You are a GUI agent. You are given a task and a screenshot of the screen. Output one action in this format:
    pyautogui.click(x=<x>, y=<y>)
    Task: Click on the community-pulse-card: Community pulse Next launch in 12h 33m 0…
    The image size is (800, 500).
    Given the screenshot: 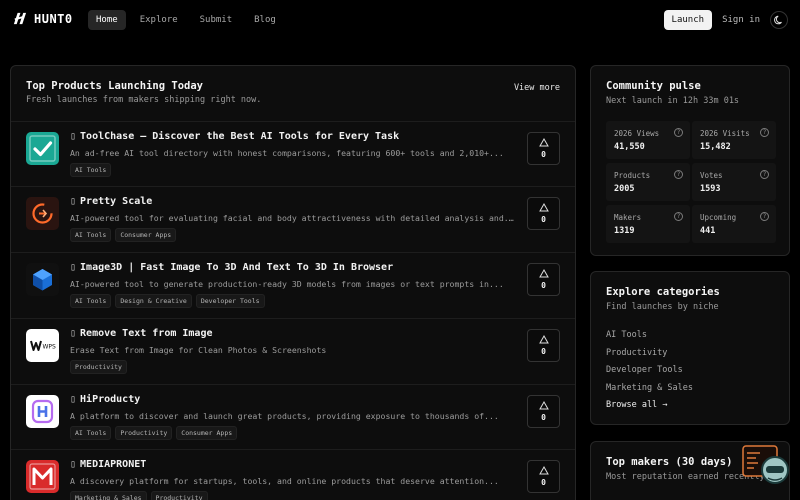 What is the action you would take?
    pyautogui.click(x=690, y=160)
    